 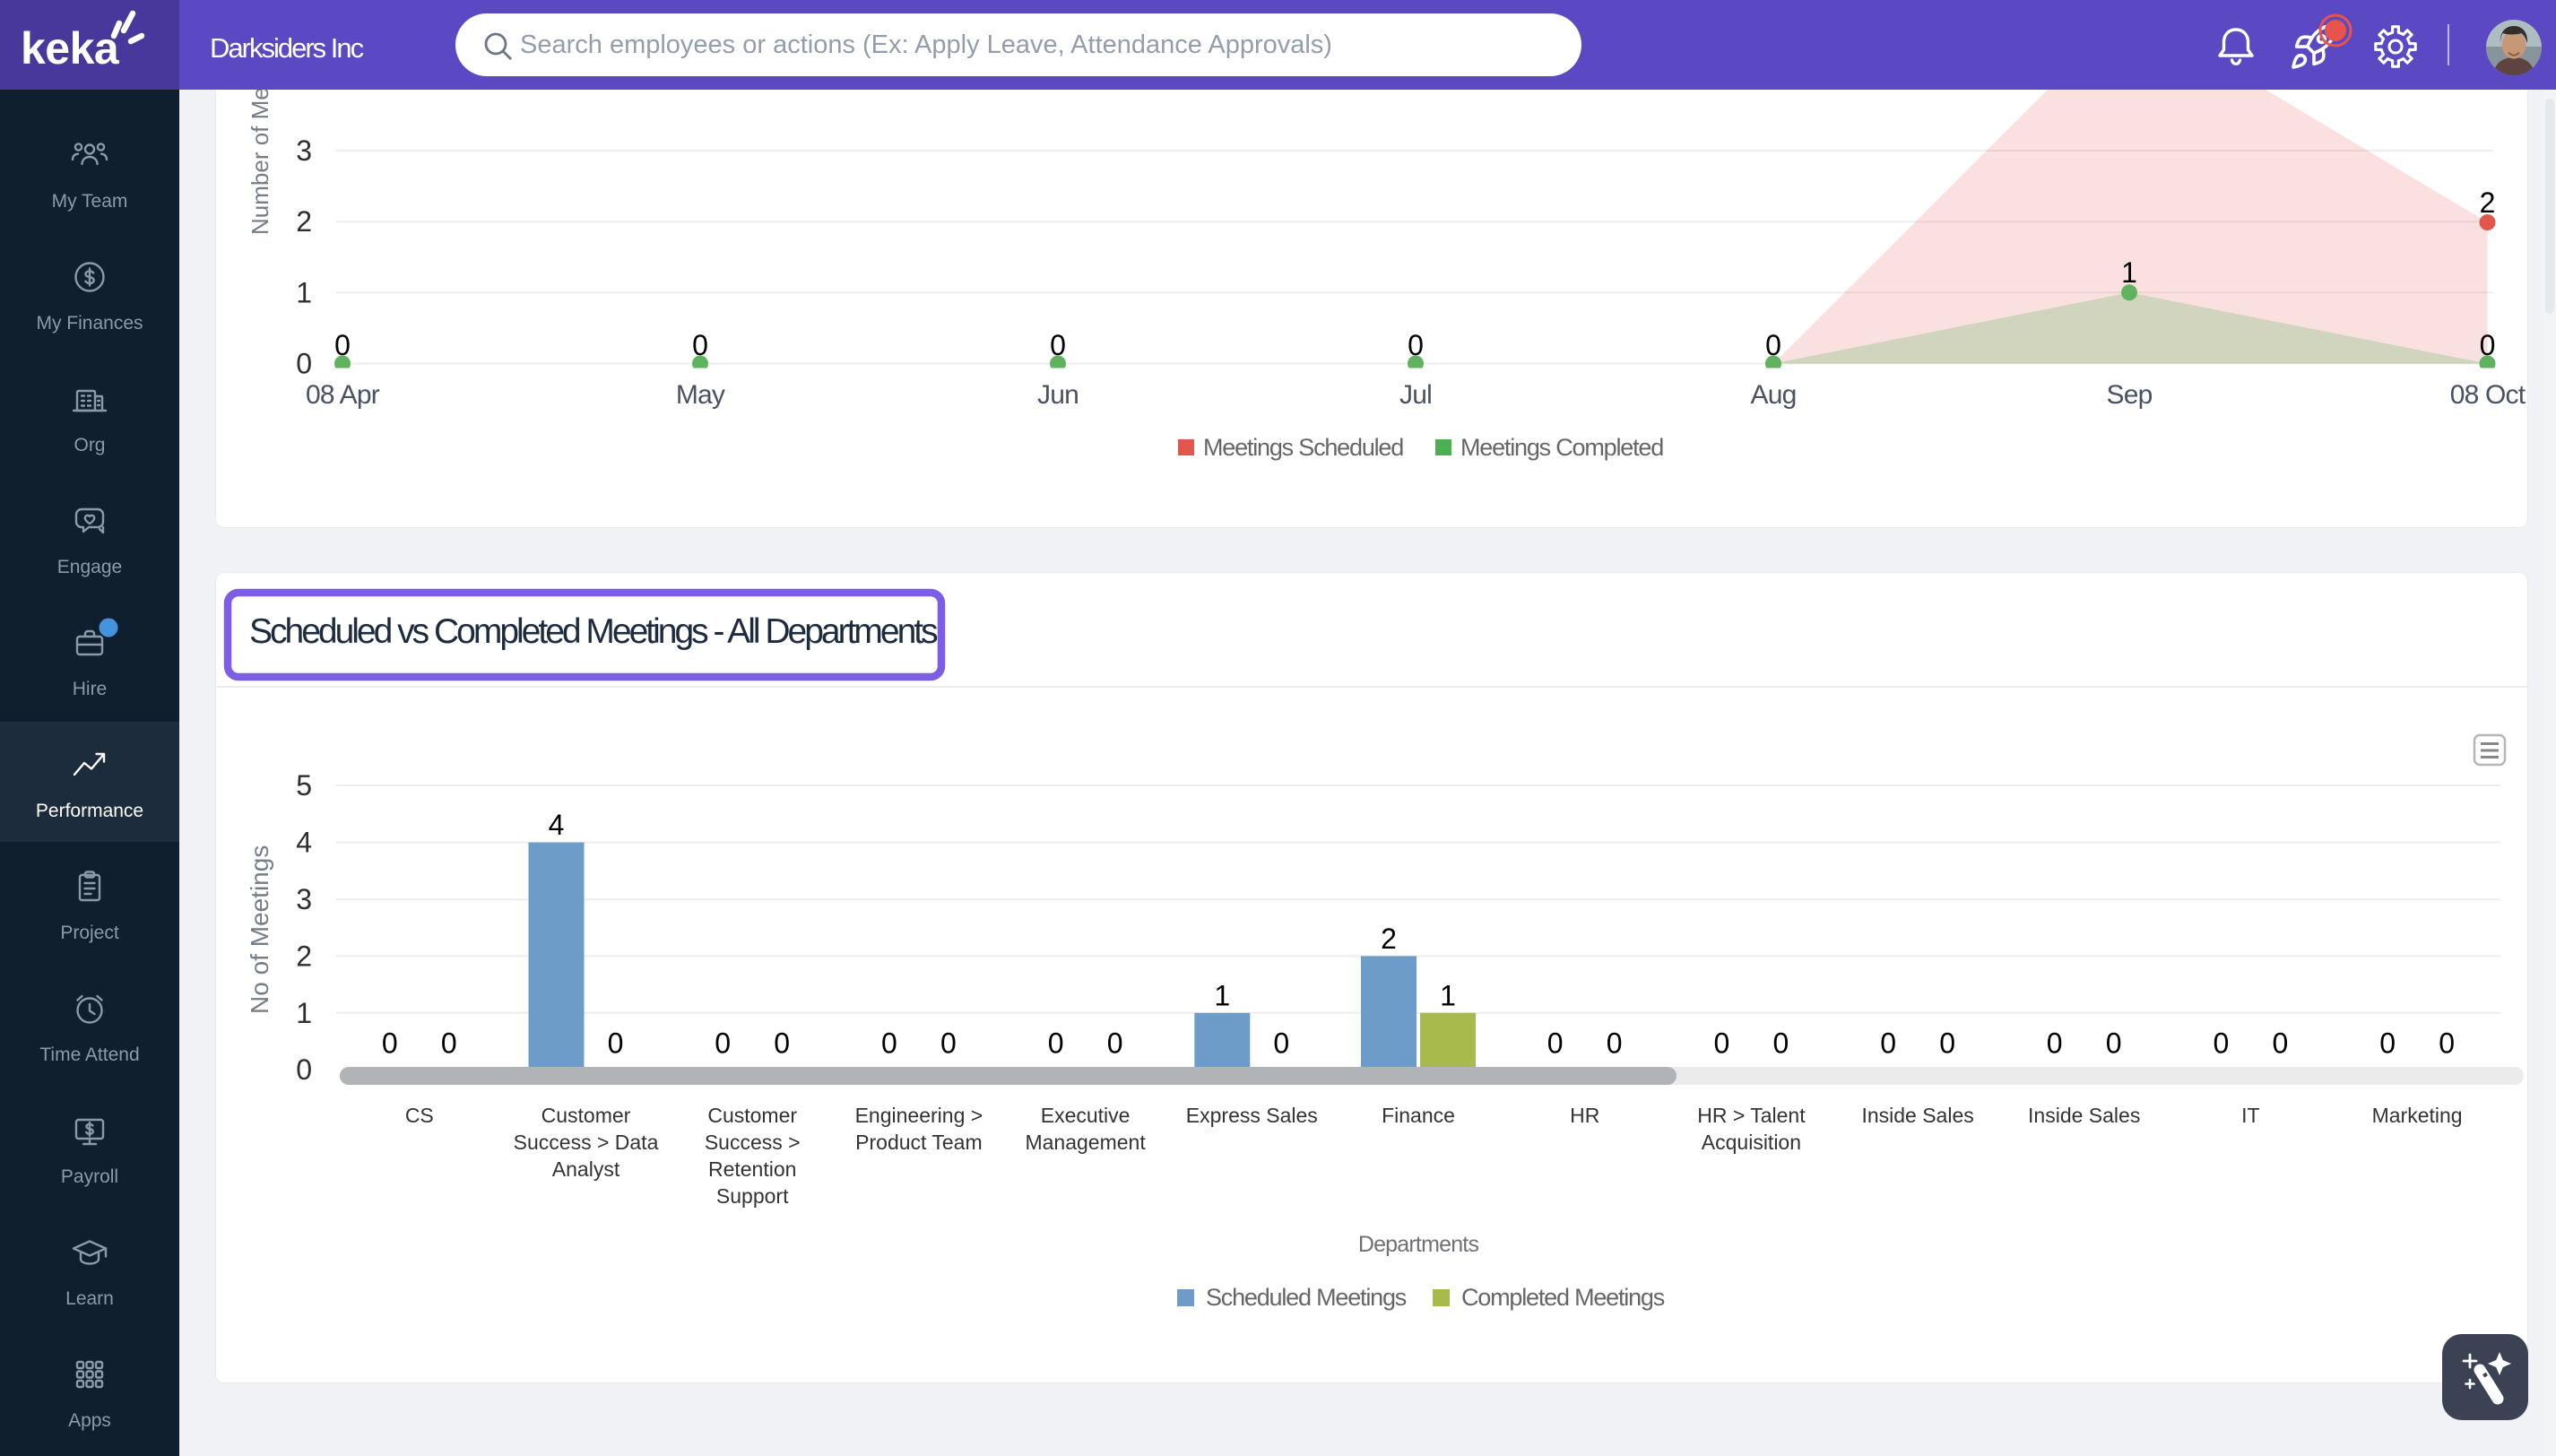 What do you see at coordinates (304, 785) in the screenshot?
I see `svg-text: 5` at bounding box center [304, 785].